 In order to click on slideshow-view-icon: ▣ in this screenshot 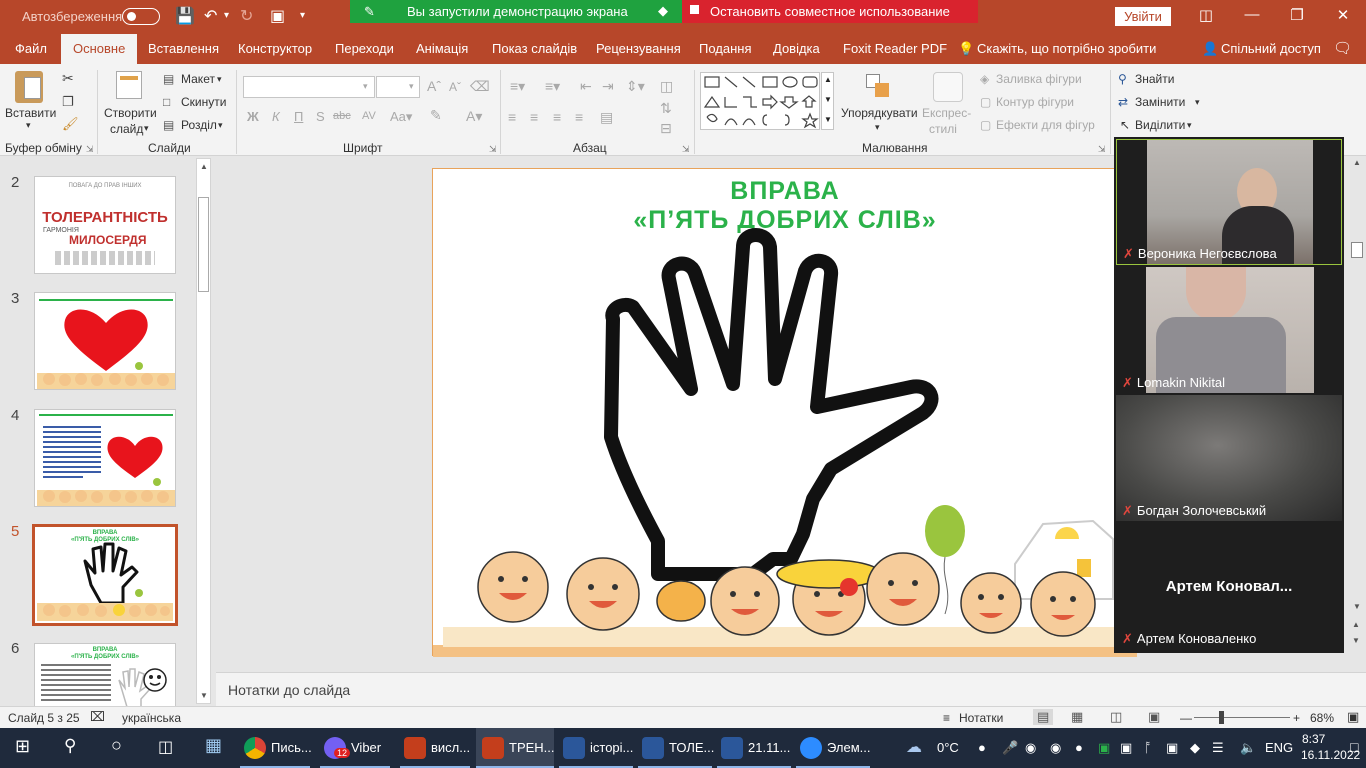, I will do `click(1154, 717)`.